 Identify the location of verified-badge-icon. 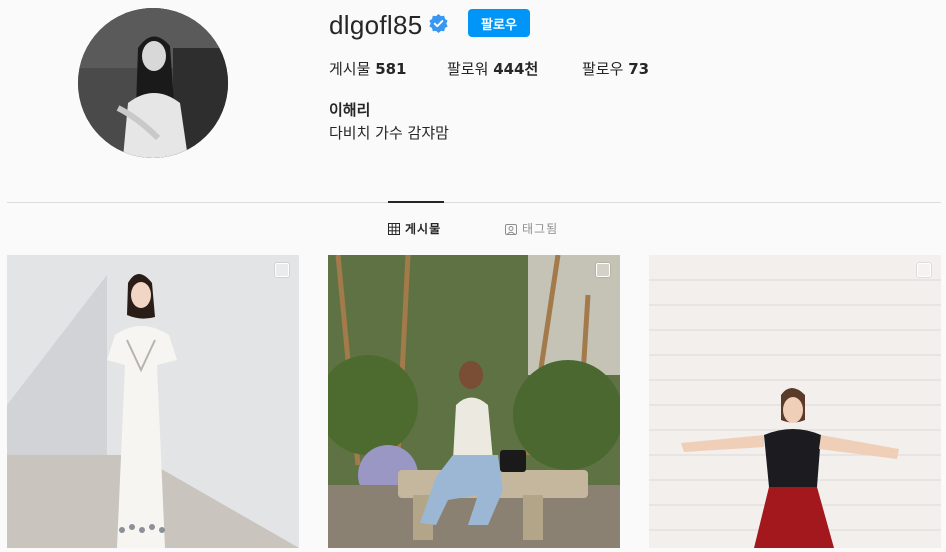
(438, 23).